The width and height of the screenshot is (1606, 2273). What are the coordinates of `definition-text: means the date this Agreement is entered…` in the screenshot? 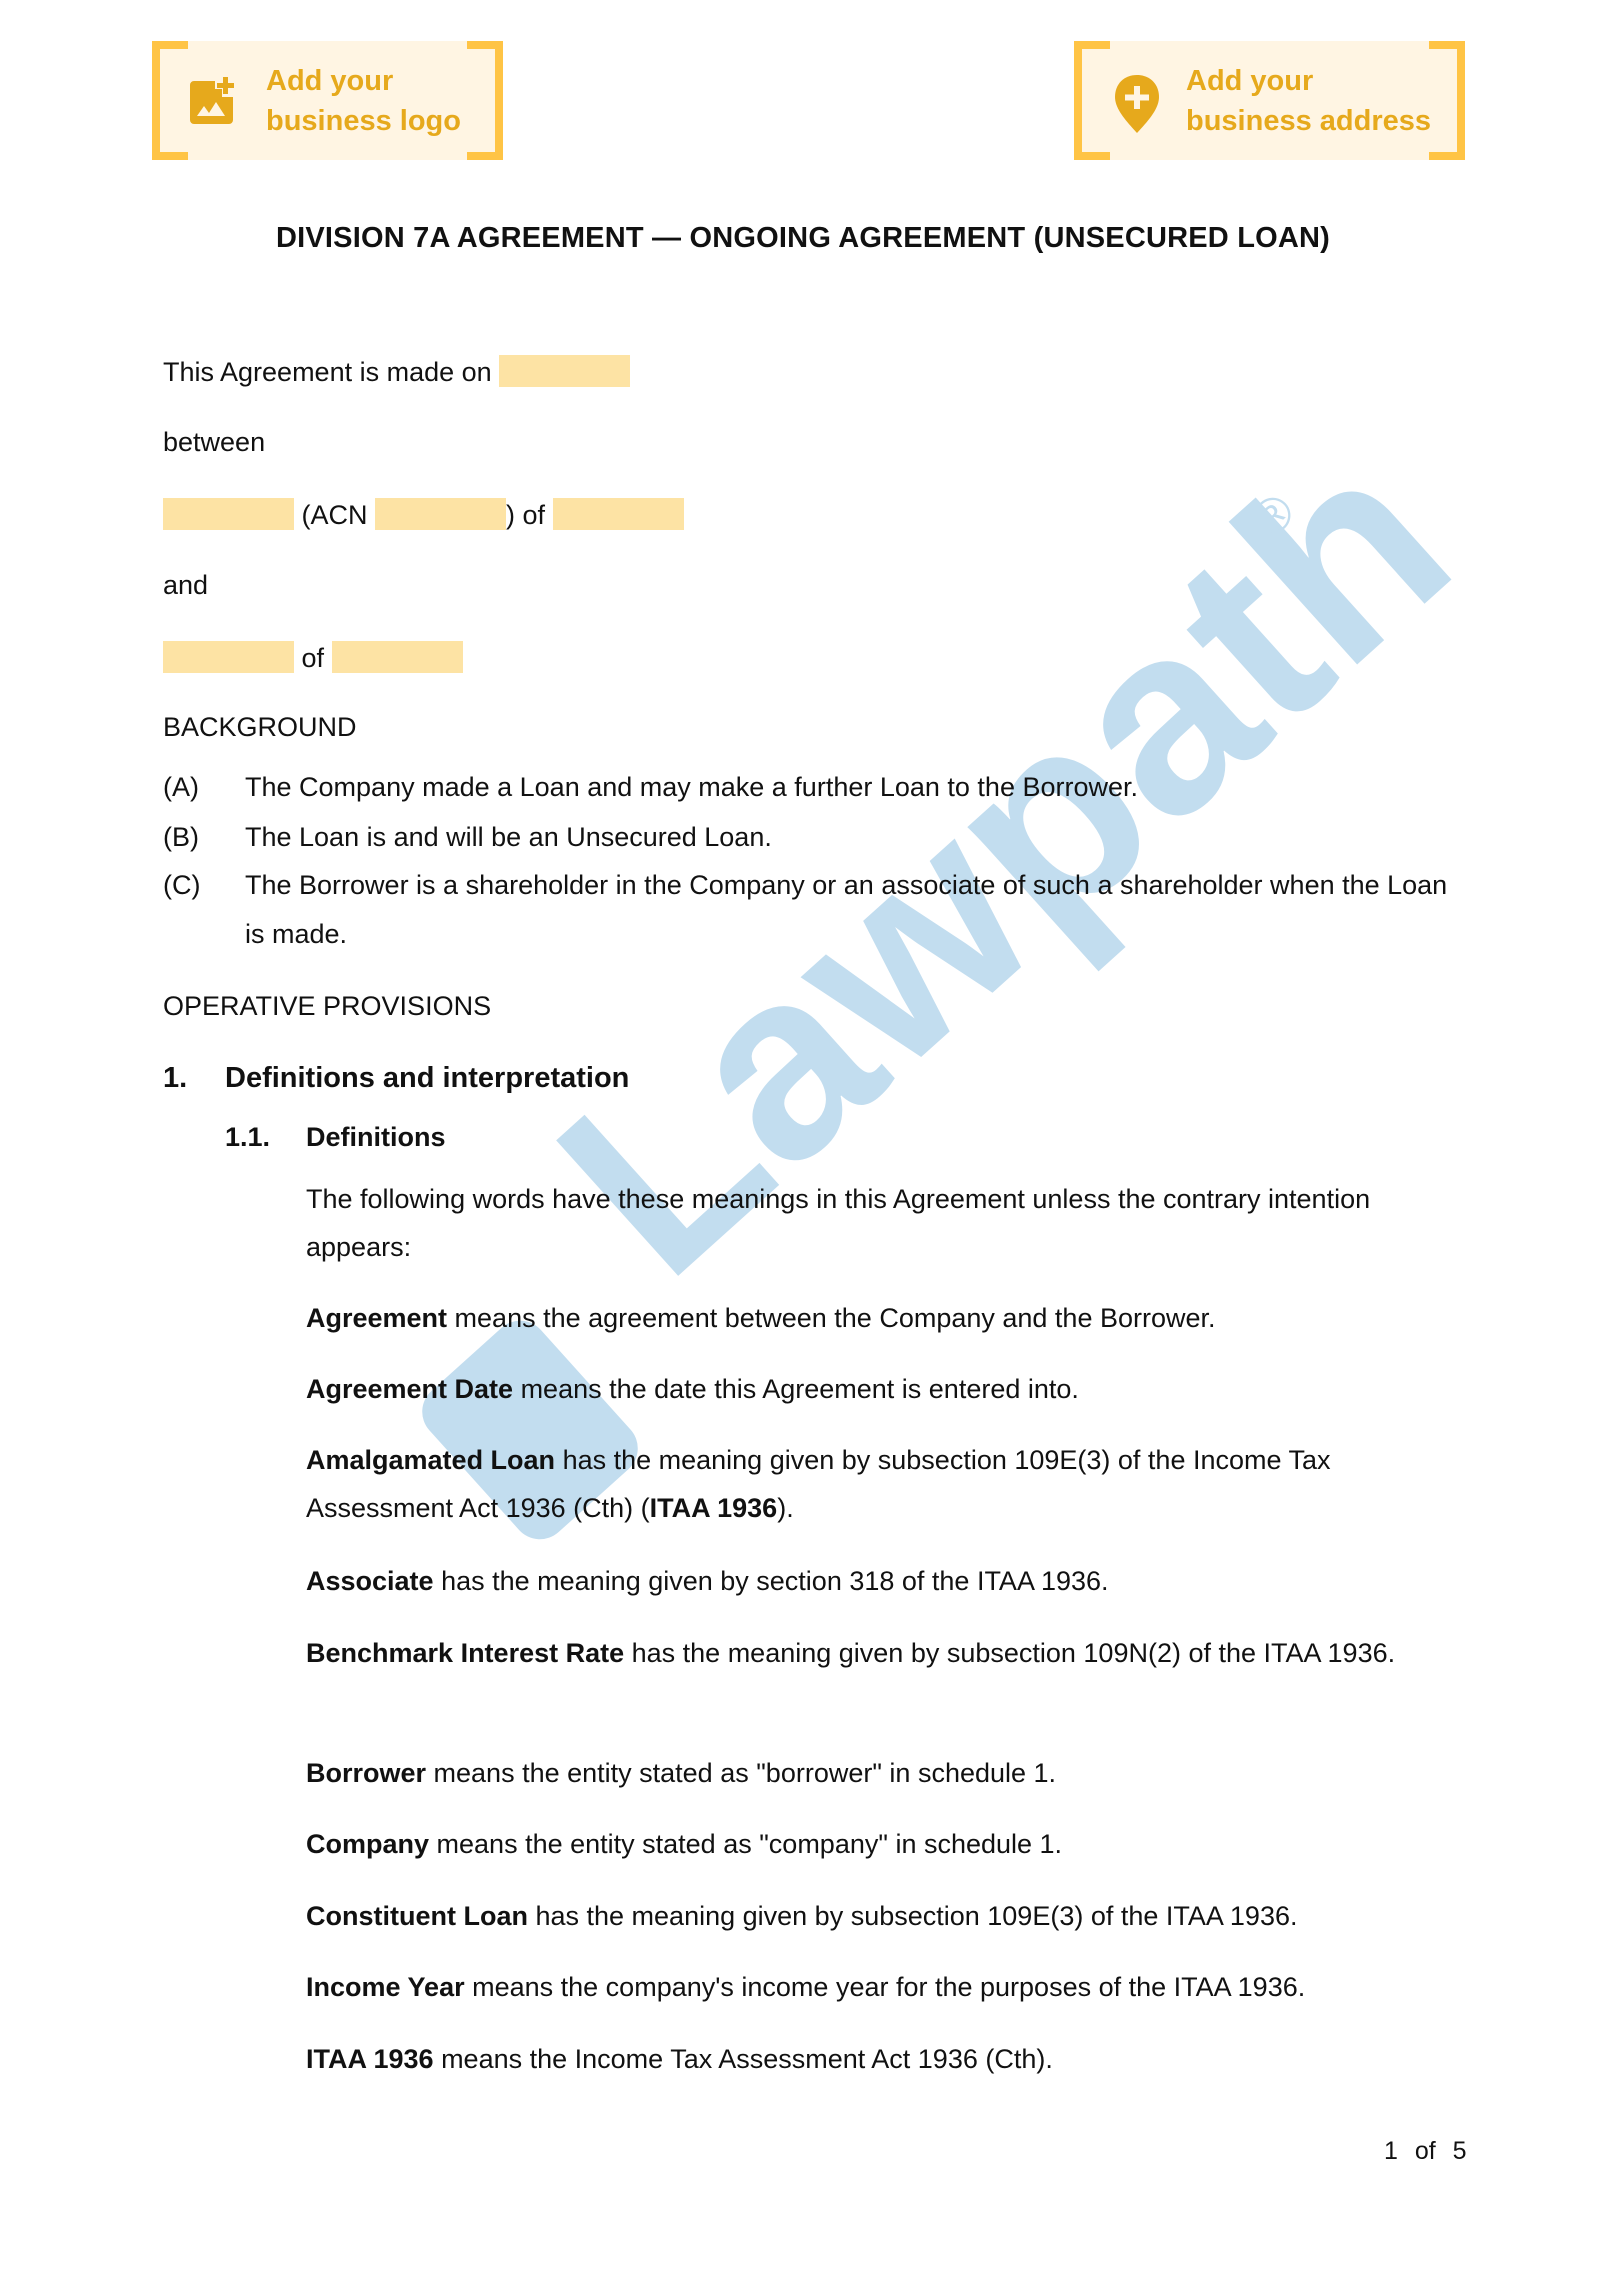 It's located at (796, 1389).